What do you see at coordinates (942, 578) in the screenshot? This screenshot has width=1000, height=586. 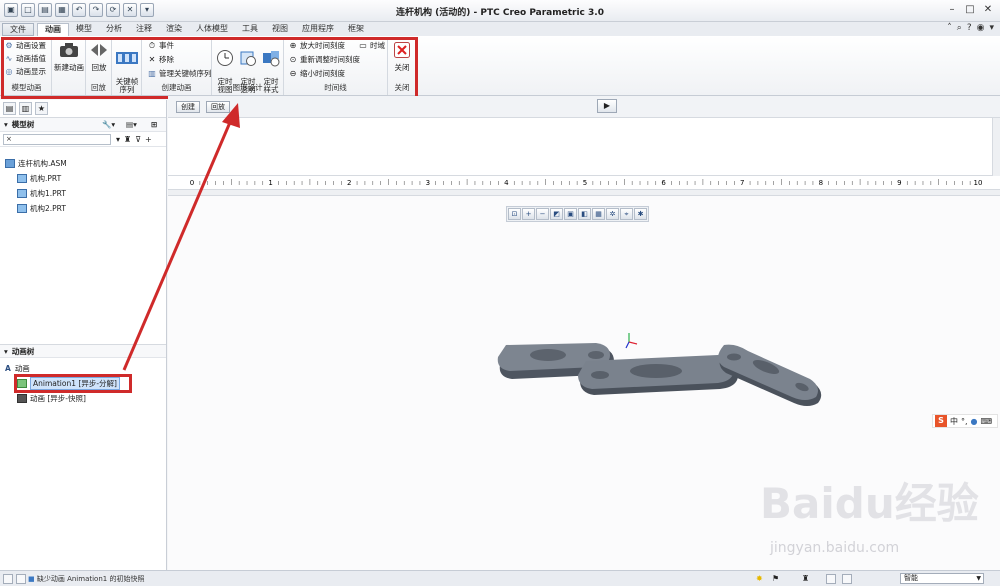 I see `selection-filter-select: 智能` at bounding box center [942, 578].